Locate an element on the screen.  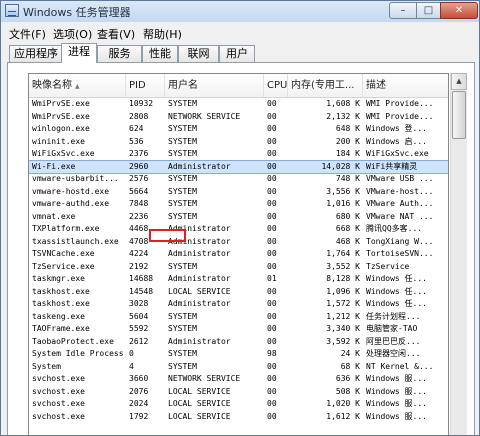
close-button: ✕ is located at coordinates (459, 10).